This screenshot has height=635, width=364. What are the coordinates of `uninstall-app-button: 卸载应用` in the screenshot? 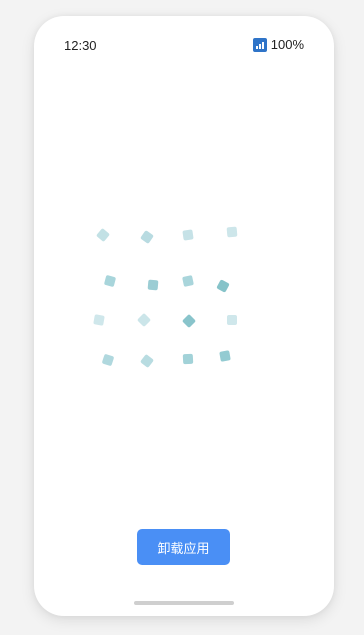 It's located at (183, 547).